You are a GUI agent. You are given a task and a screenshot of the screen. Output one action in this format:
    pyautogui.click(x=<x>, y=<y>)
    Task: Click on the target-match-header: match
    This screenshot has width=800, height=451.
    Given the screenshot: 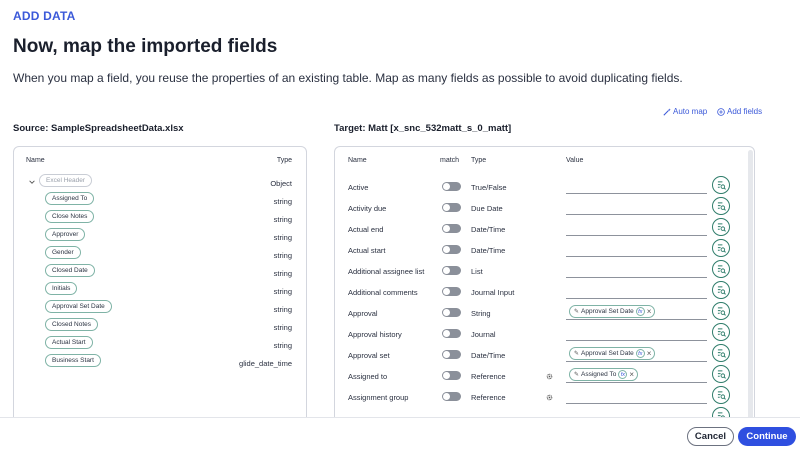 What is the action you would take?
    pyautogui.click(x=450, y=160)
    